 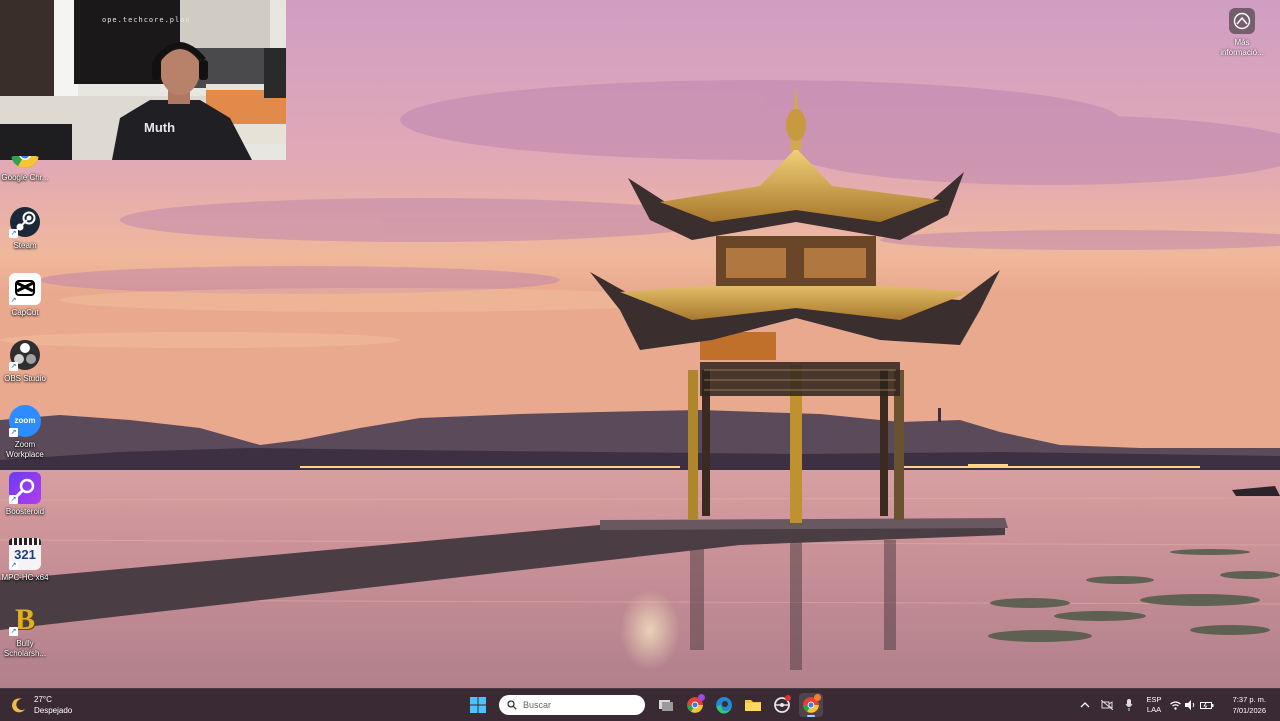 I want to click on language-code: ESP, so click(x=1154, y=699).